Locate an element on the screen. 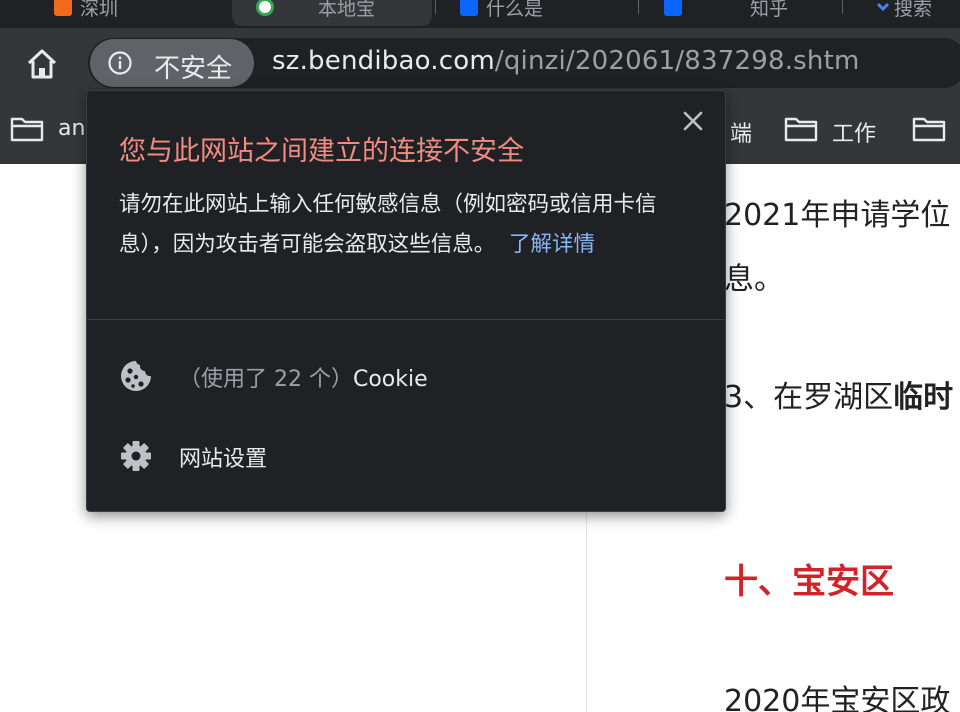 The height and width of the screenshot is (712, 960). tab-strip: 深圳 本地宝 什么是 知乎 搜索 is located at coordinates (480, 14).